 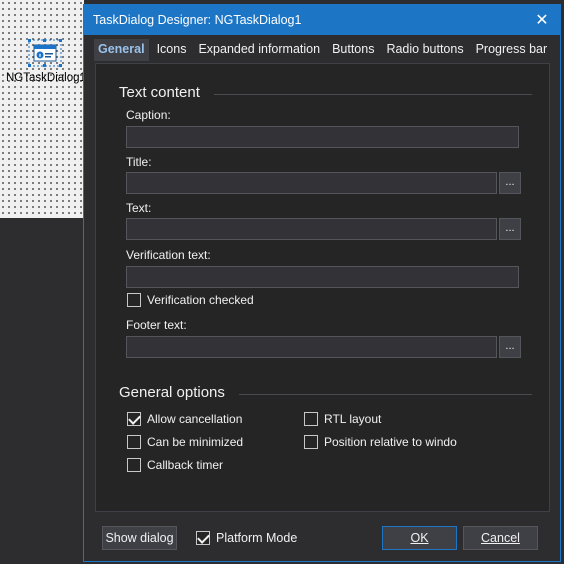 What do you see at coordinates (311, 183) in the screenshot?
I see `title-input` at bounding box center [311, 183].